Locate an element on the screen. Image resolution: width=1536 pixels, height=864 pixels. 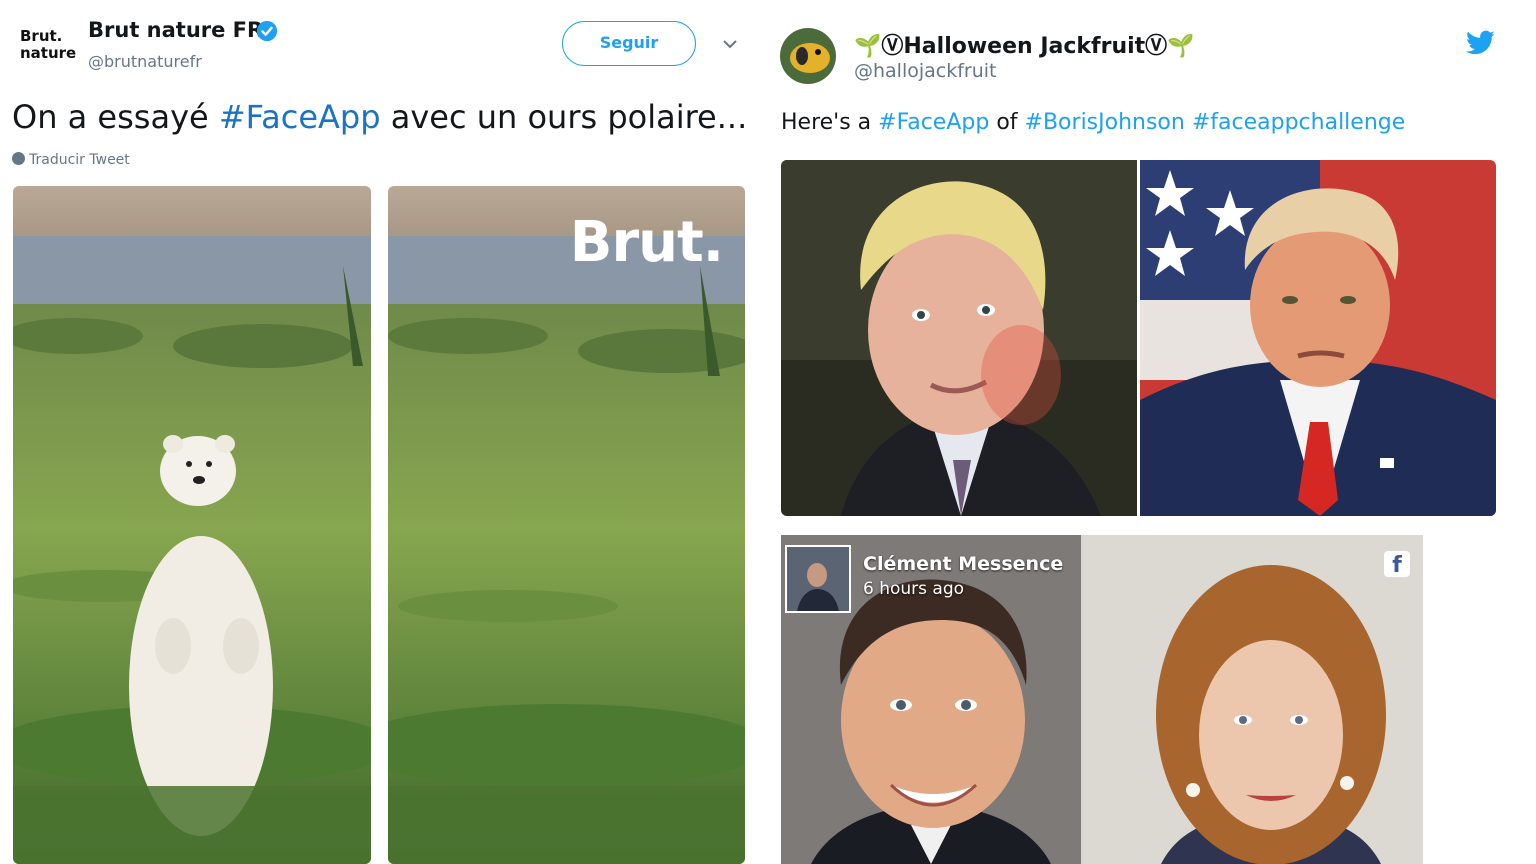
boris-johnson-photo is located at coordinates (959, 338).